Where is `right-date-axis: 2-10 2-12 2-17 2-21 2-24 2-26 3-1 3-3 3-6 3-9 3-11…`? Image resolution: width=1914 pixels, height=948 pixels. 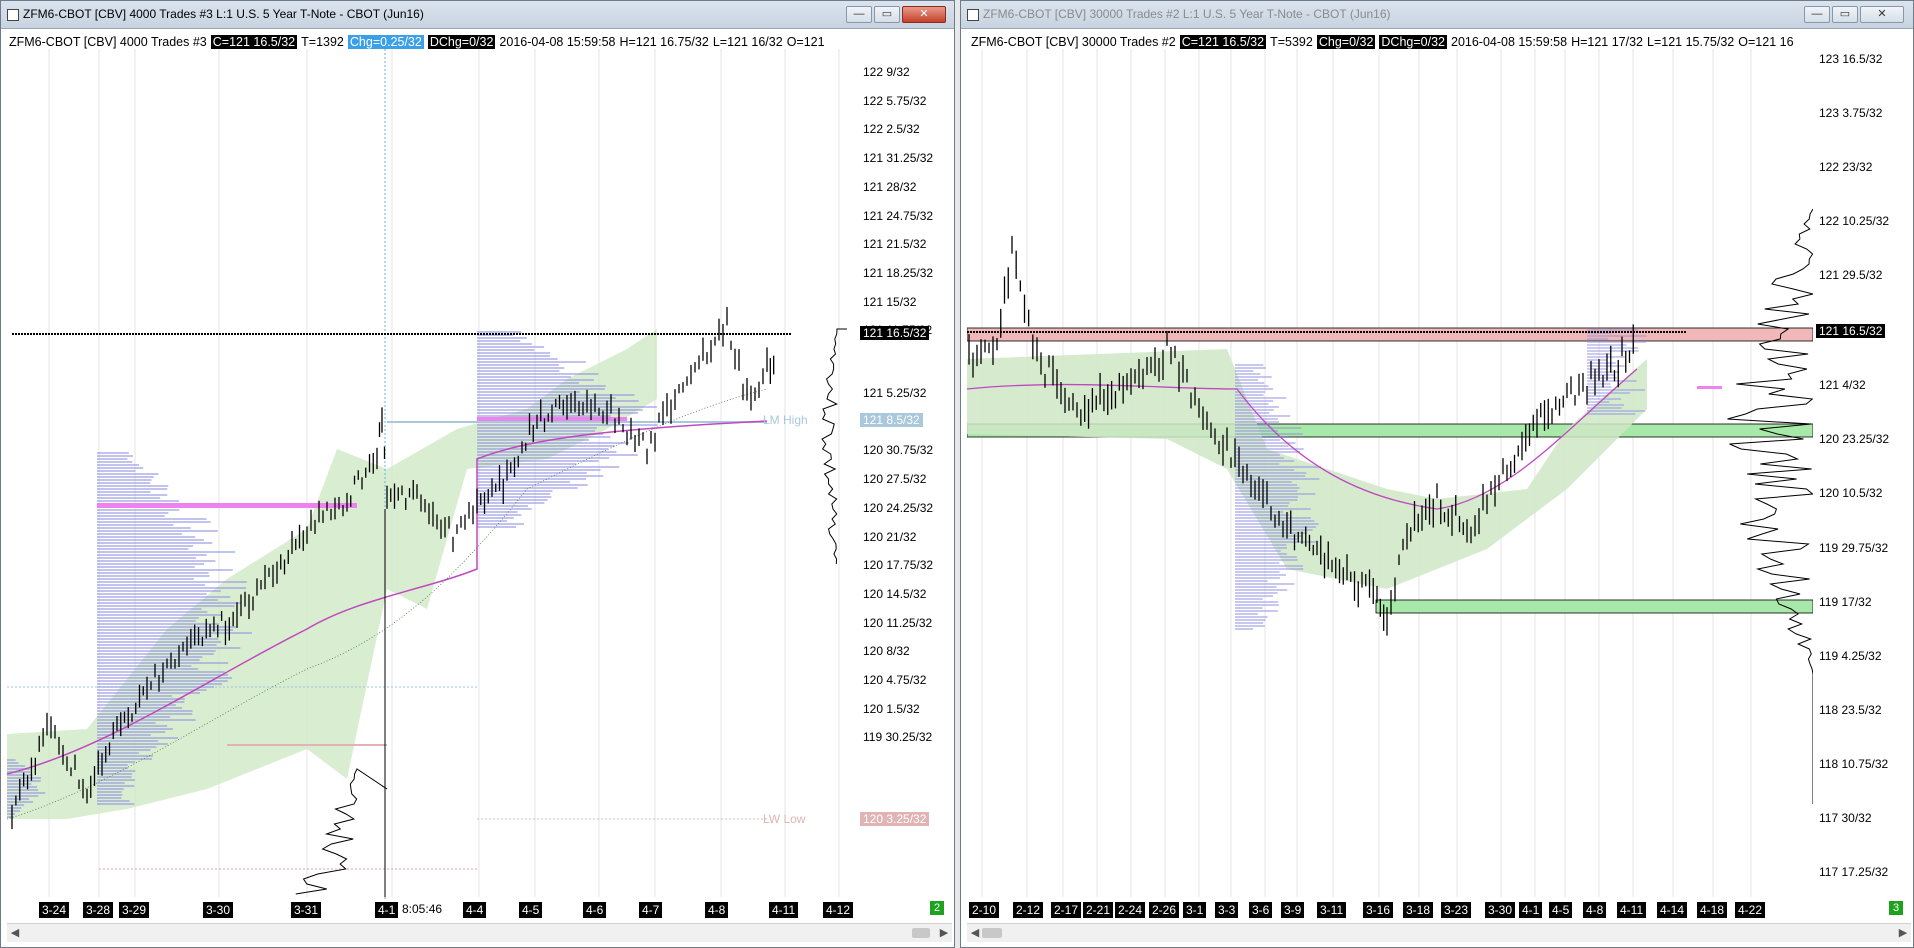 right-date-axis: 2-10 2-12 2-17 2-21 2-24 2-26 3-1 3-3 3-6 3-9 3-11… is located at coordinates (1439, 910).